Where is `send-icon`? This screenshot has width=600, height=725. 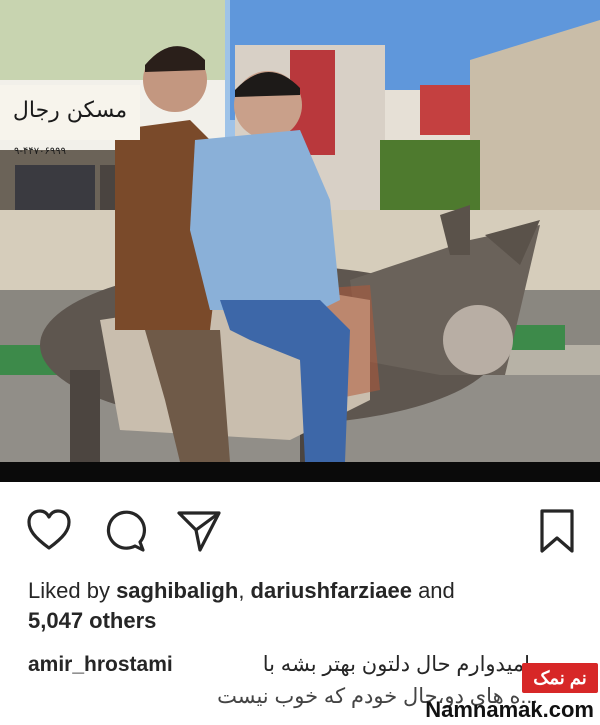 send-icon is located at coordinates (199, 531).